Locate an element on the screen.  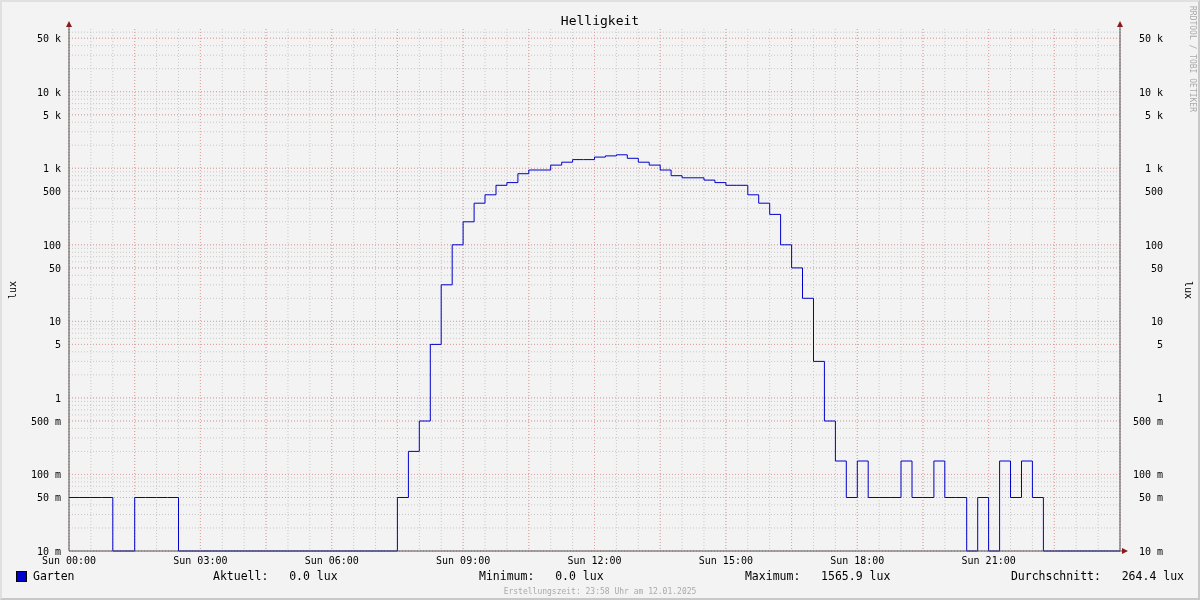
footer-text: Erstellungszeit: 23:58 Uhr am 12.01.2025 is located at coordinates (600, 591).